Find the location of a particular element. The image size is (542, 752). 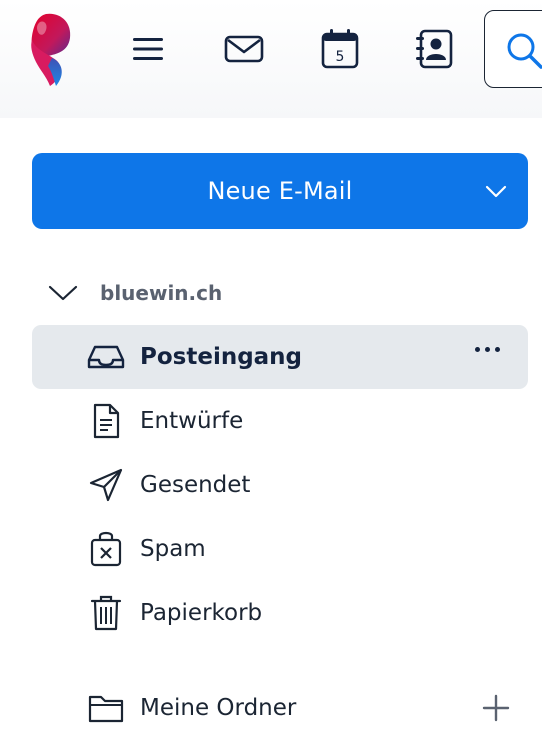

my-folders: Meine Ordner is located at coordinates (280, 708).